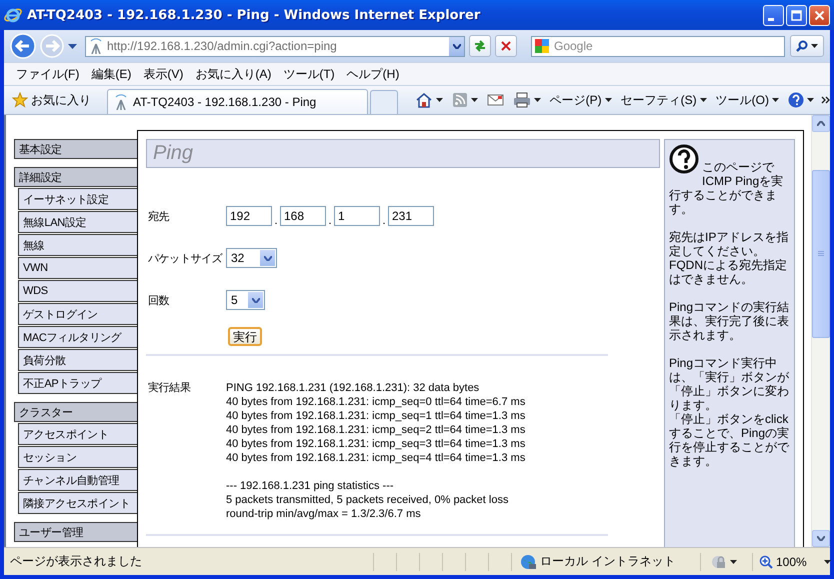 The image size is (834, 579). Describe the element at coordinates (77, 360) in the screenshot. I see `sidebar-item: 負荷分散` at that location.